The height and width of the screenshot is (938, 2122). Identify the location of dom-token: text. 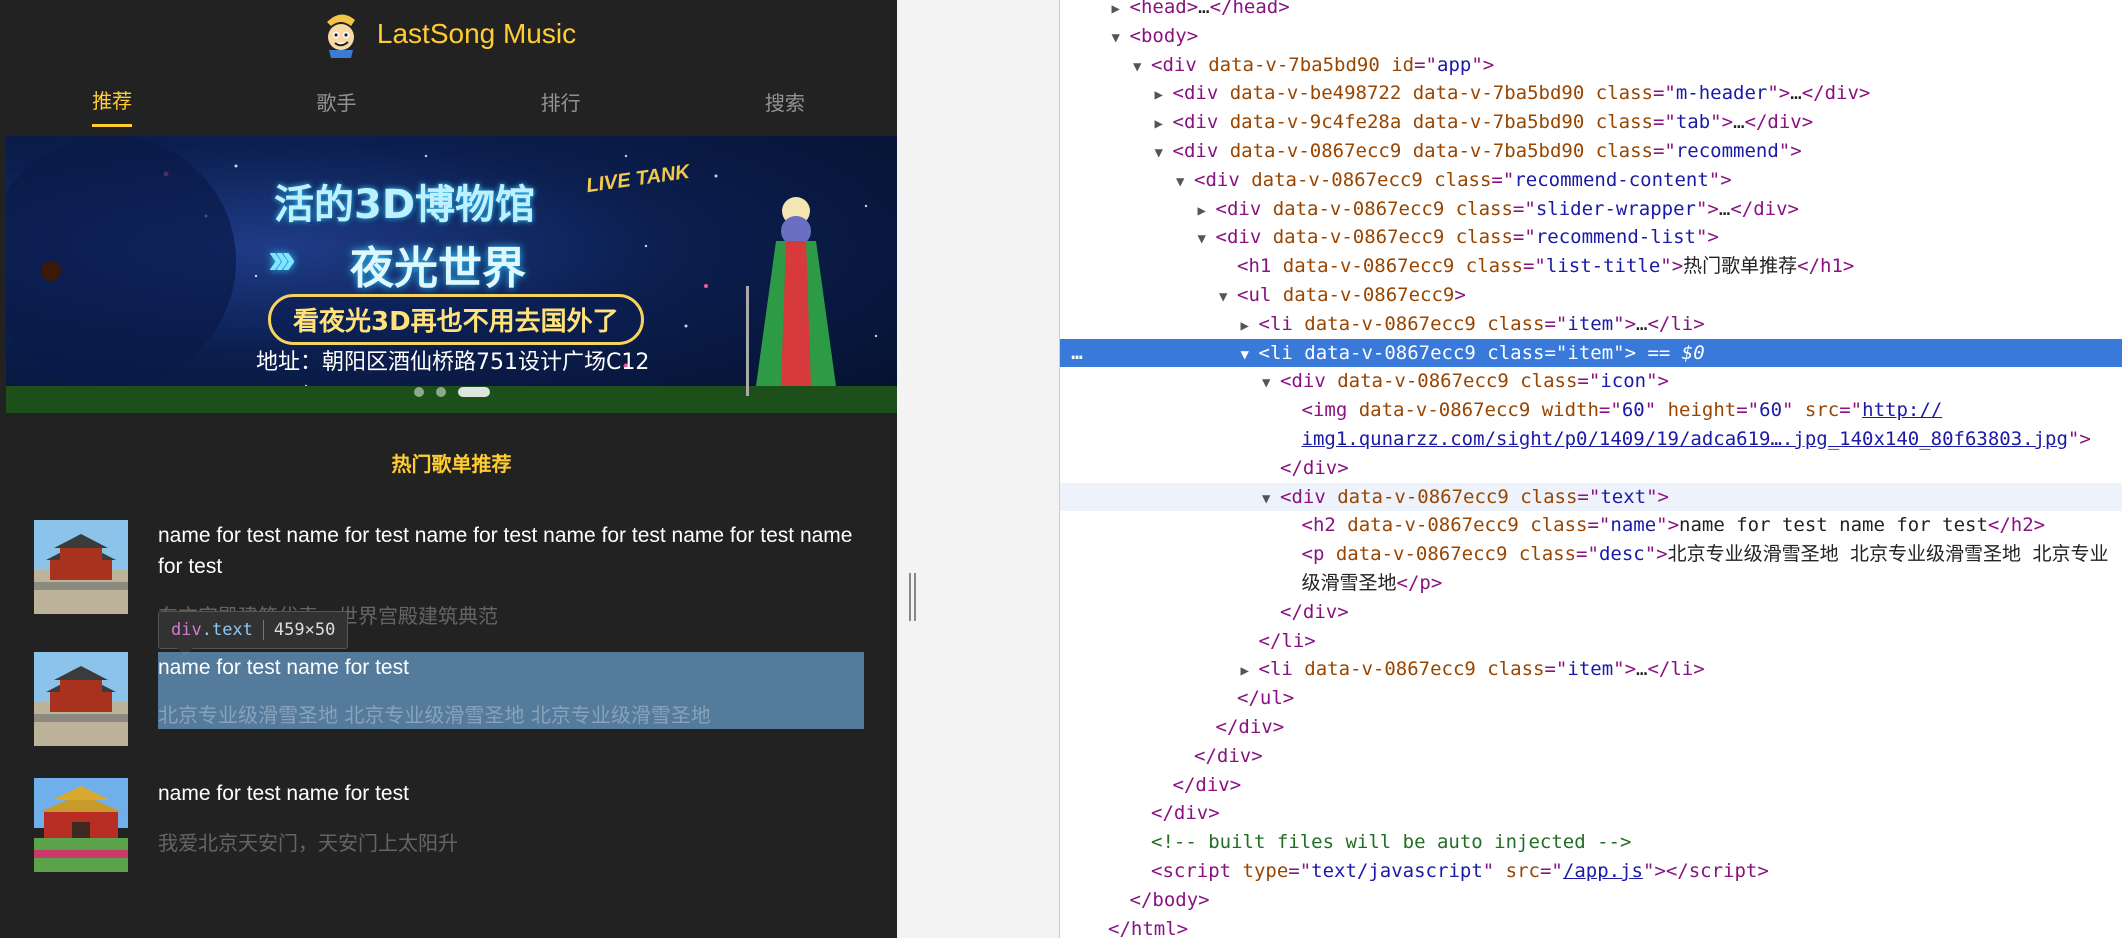
(1623, 496).